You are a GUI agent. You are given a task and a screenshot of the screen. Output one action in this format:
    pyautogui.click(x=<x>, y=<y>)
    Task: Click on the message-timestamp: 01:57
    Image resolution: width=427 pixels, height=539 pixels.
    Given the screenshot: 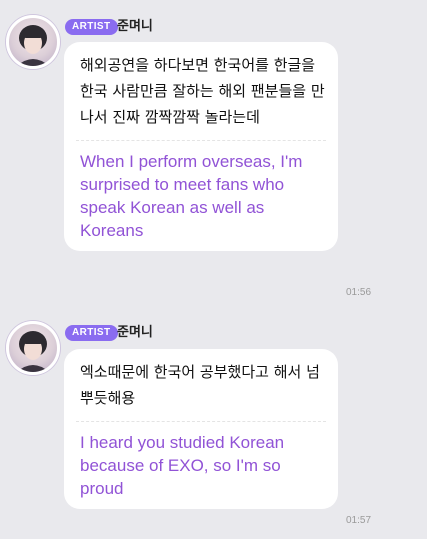 What is the action you would take?
    pyautogui.click(x=359, y=520)
    